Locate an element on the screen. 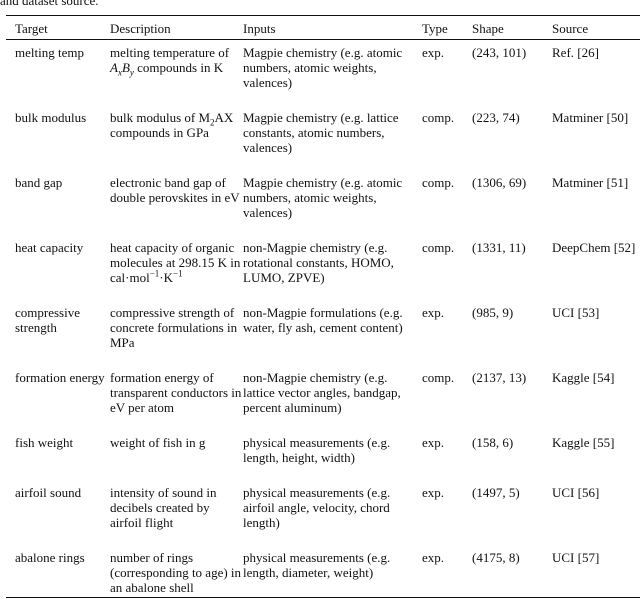 Image resolution: width=640 pixels, height=609 pixels. cell-shape: (158, 6) is located at coordinates (493, 442).